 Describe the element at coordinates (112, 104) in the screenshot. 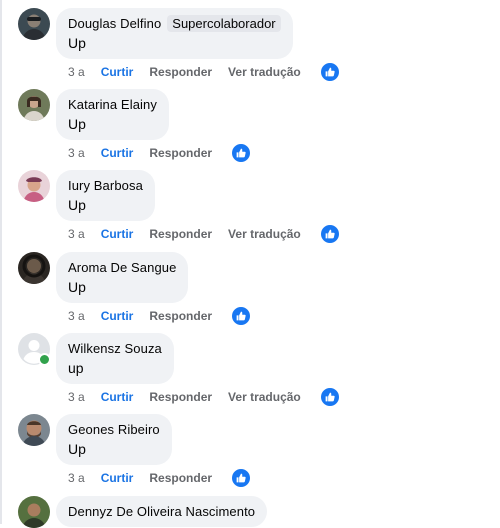

I see `author-name: Katarina Elainy` at that location.